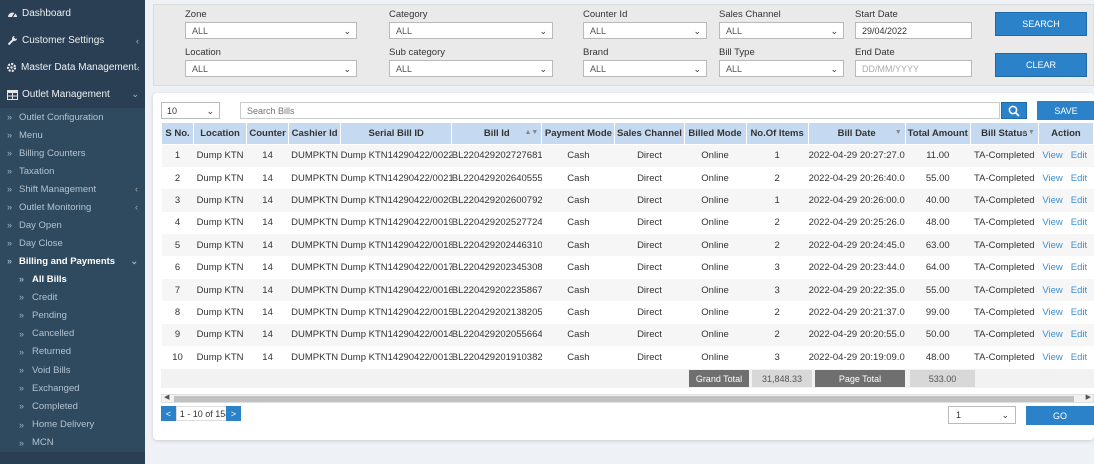  What do you see at coordinates (72, 153) in the screenshot?
I see `sidebar-item-billing-counters: » Billing Counters` at bounding box center [72, 153].